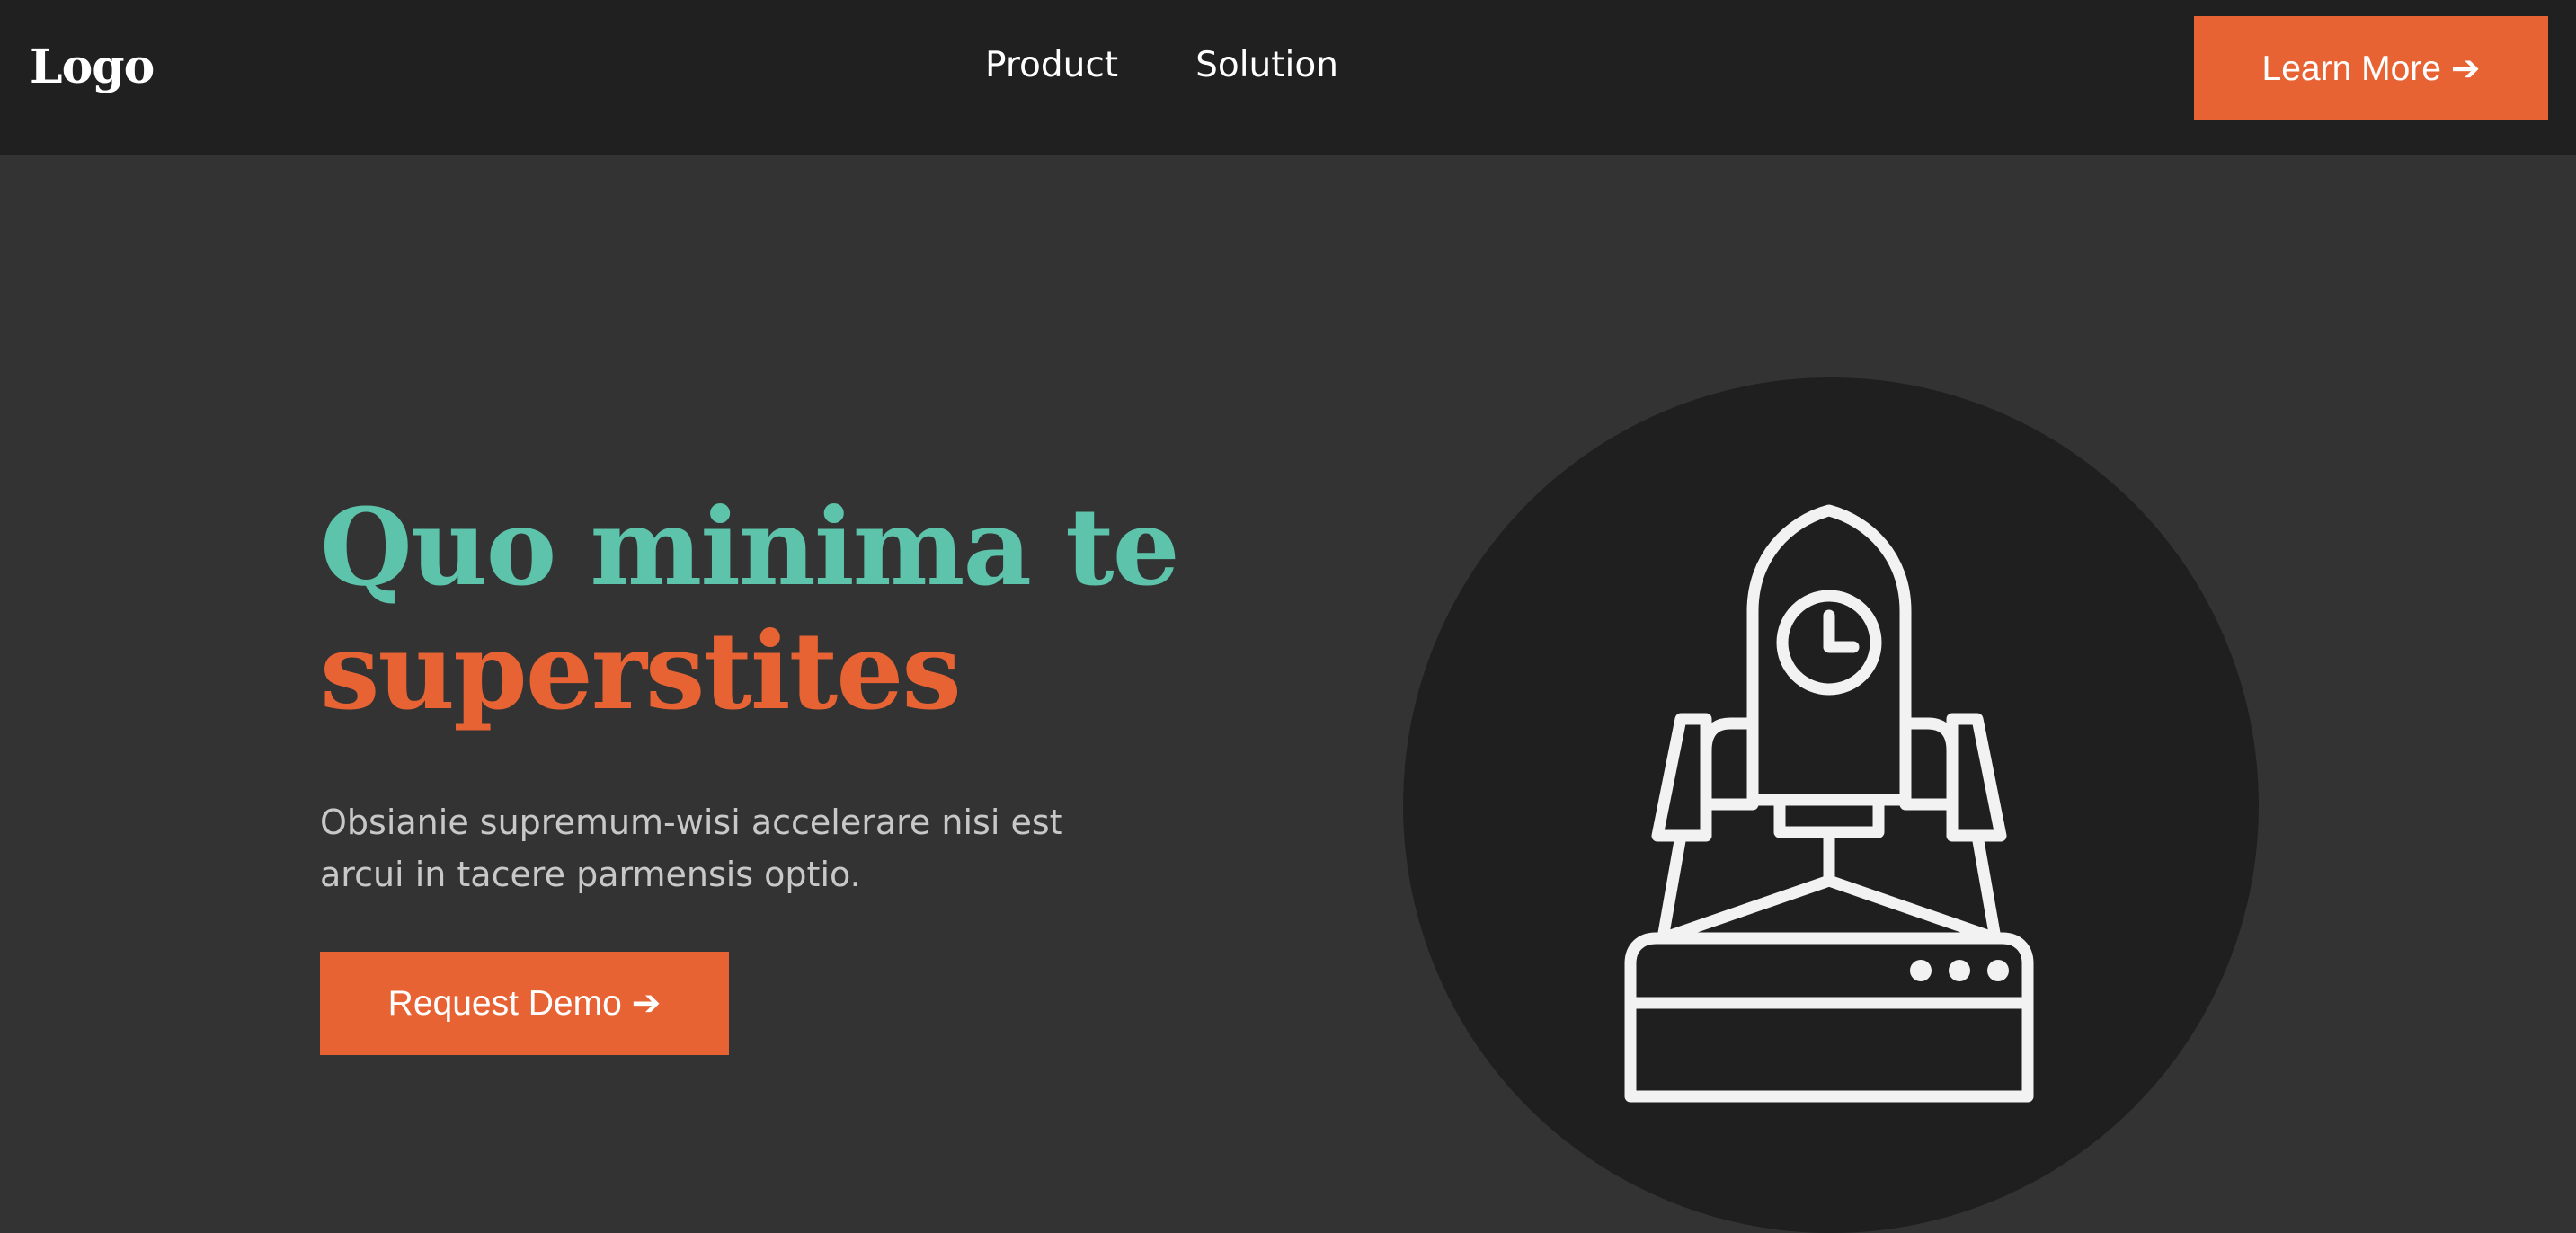 The image size is (2576, 1233). I want to click on request-demo-button: Request Demo ➔, so click(524, 1003).